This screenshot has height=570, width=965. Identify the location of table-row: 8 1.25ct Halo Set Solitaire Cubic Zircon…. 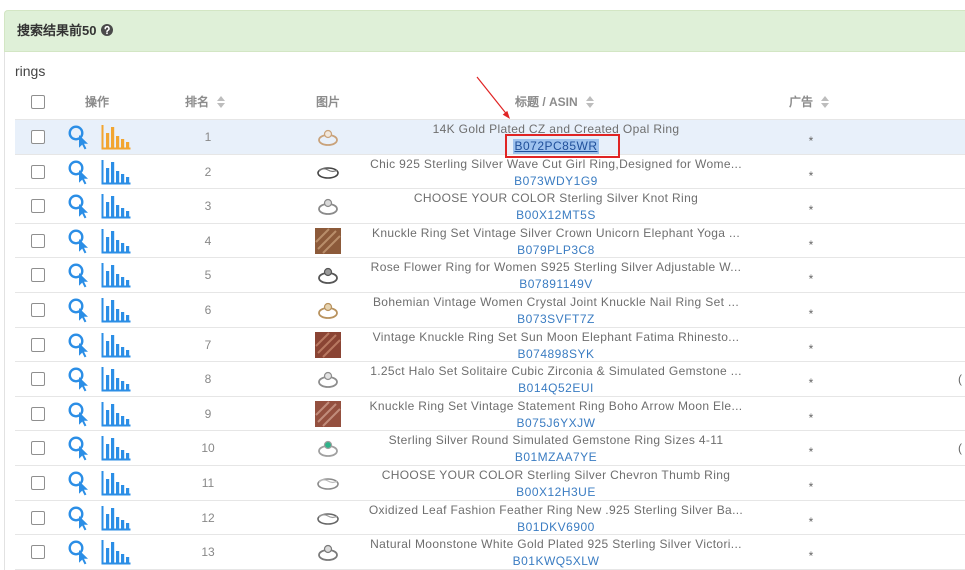
(490, 379).